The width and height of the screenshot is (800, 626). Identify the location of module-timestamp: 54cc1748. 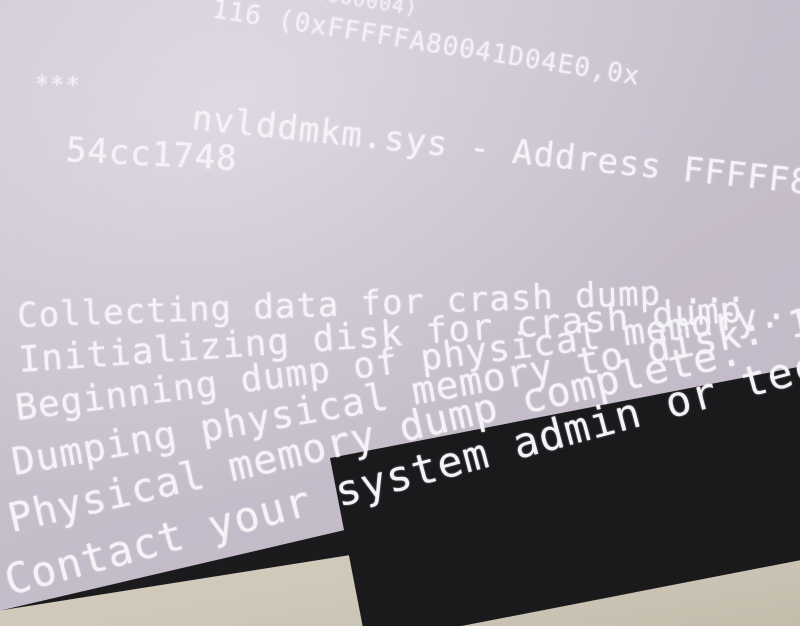
(152, 154).